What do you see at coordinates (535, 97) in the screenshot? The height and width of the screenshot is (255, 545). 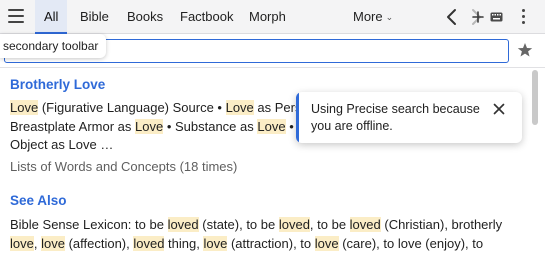 I see `results-scrollbar` at bounding box center [535, 97].